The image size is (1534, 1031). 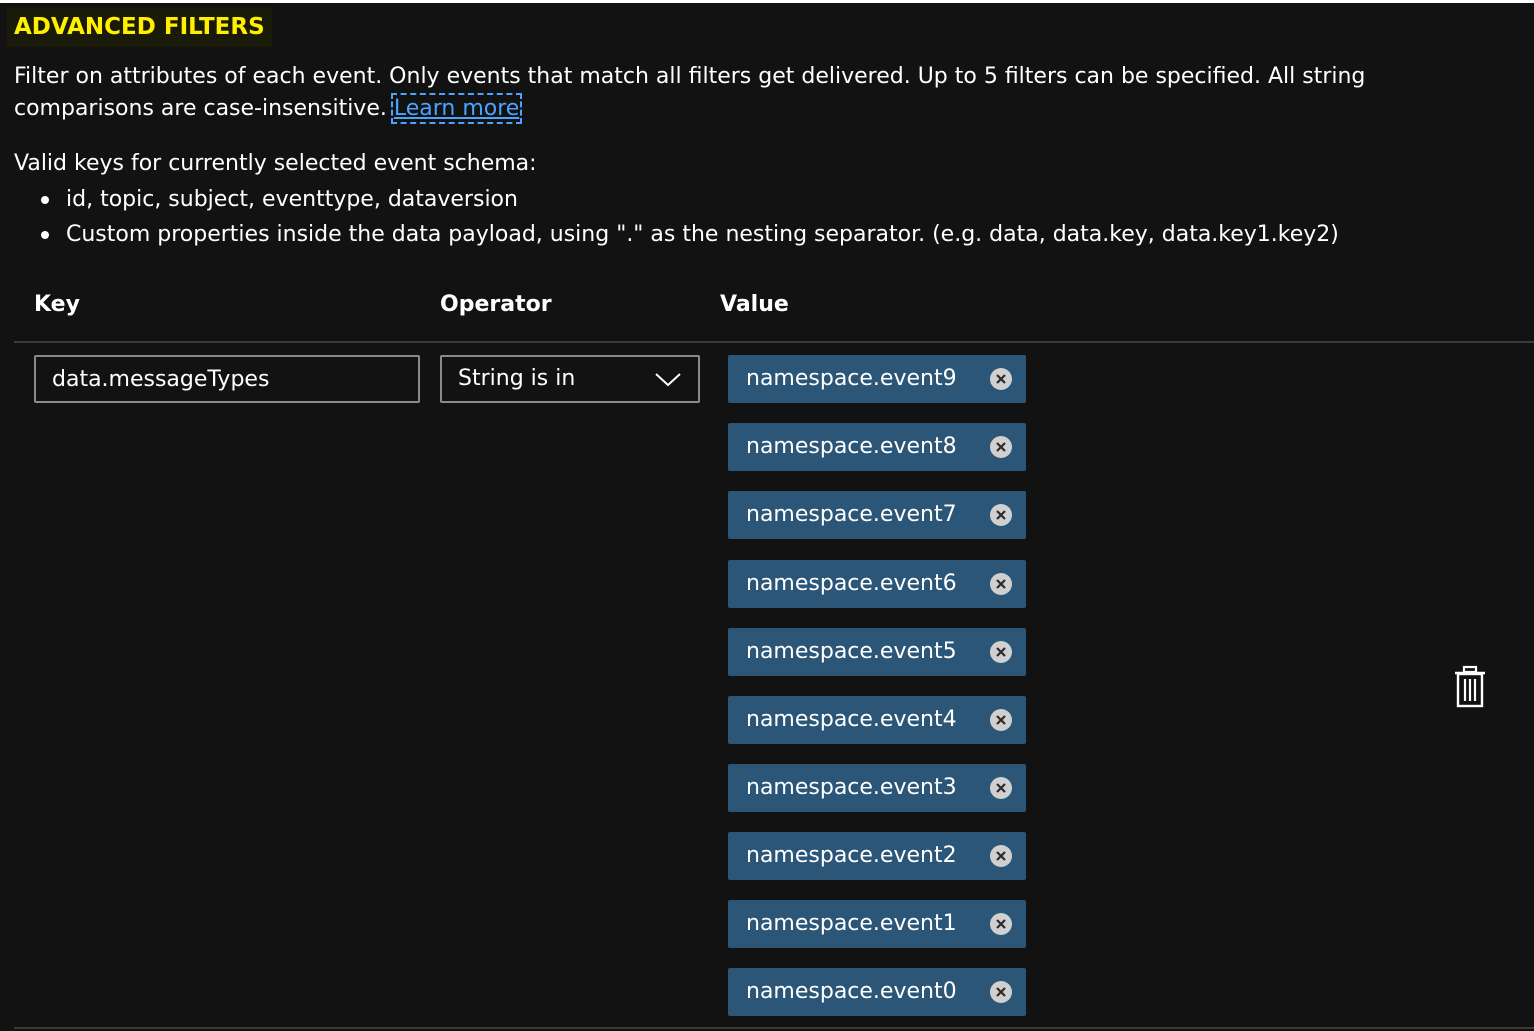 I want to click on operator-dropdown: String is in, so click(x=570, y=379).